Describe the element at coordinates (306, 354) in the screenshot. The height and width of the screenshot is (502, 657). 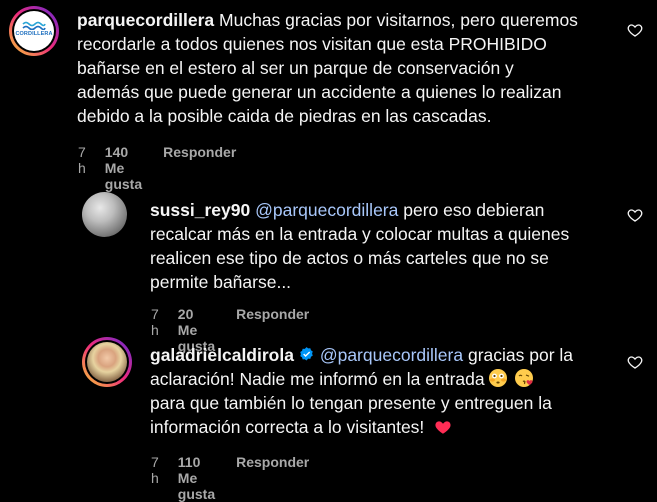
I see `verified-badge-icon` at that location.